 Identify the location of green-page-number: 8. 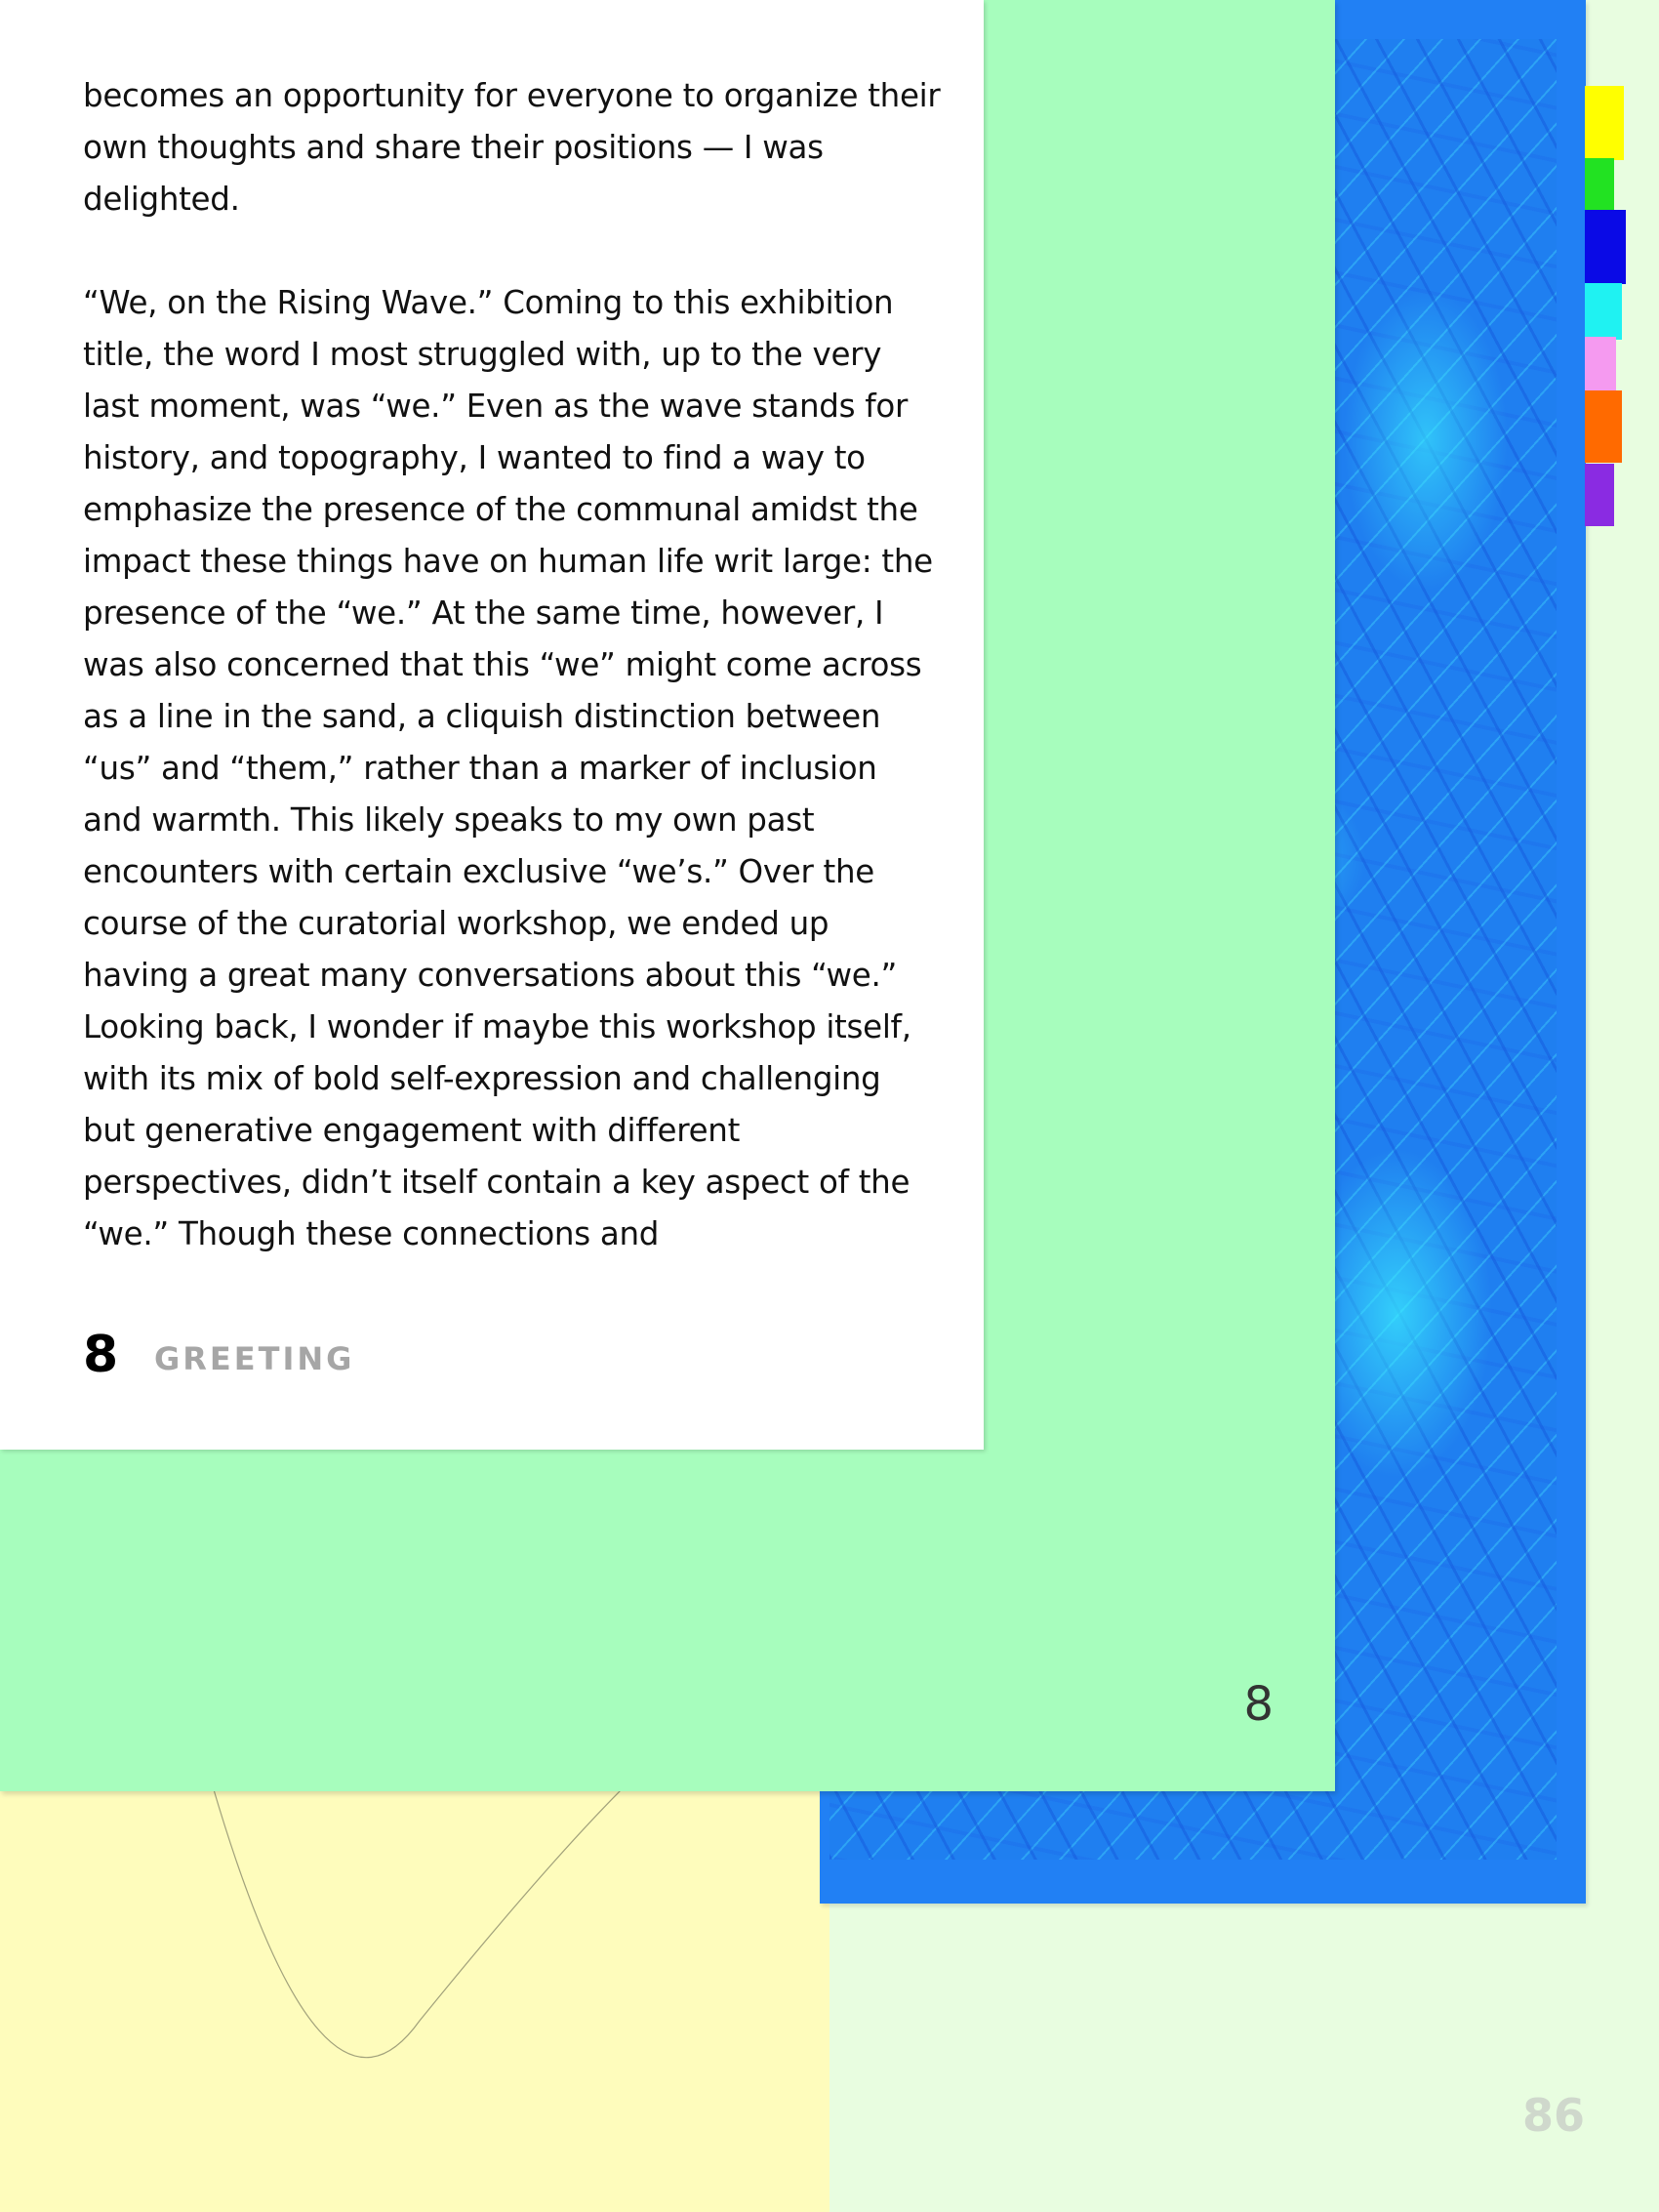
(1258, 1704).